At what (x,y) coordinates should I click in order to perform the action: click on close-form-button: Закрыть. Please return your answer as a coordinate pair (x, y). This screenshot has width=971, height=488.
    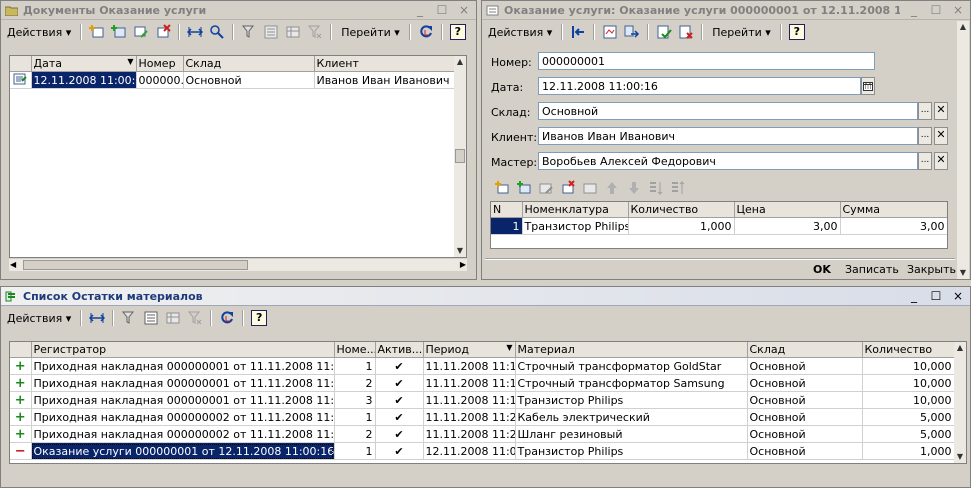
    Looking at the image, I should click on (931, 269).